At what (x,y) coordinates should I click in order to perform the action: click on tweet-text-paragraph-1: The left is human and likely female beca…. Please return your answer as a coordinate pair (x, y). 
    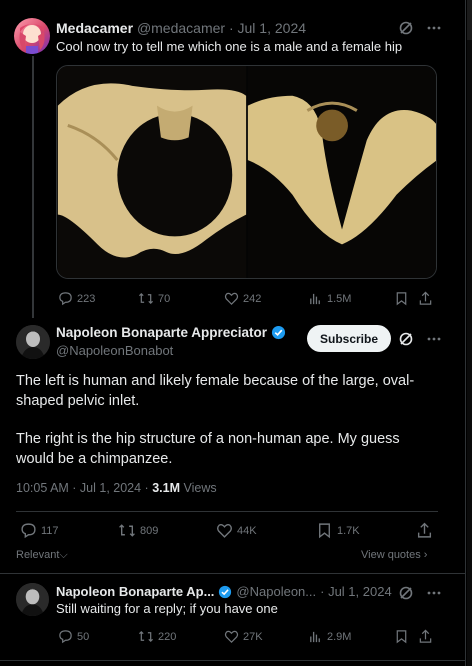
    Looking at the image, I should click on (215, 391).